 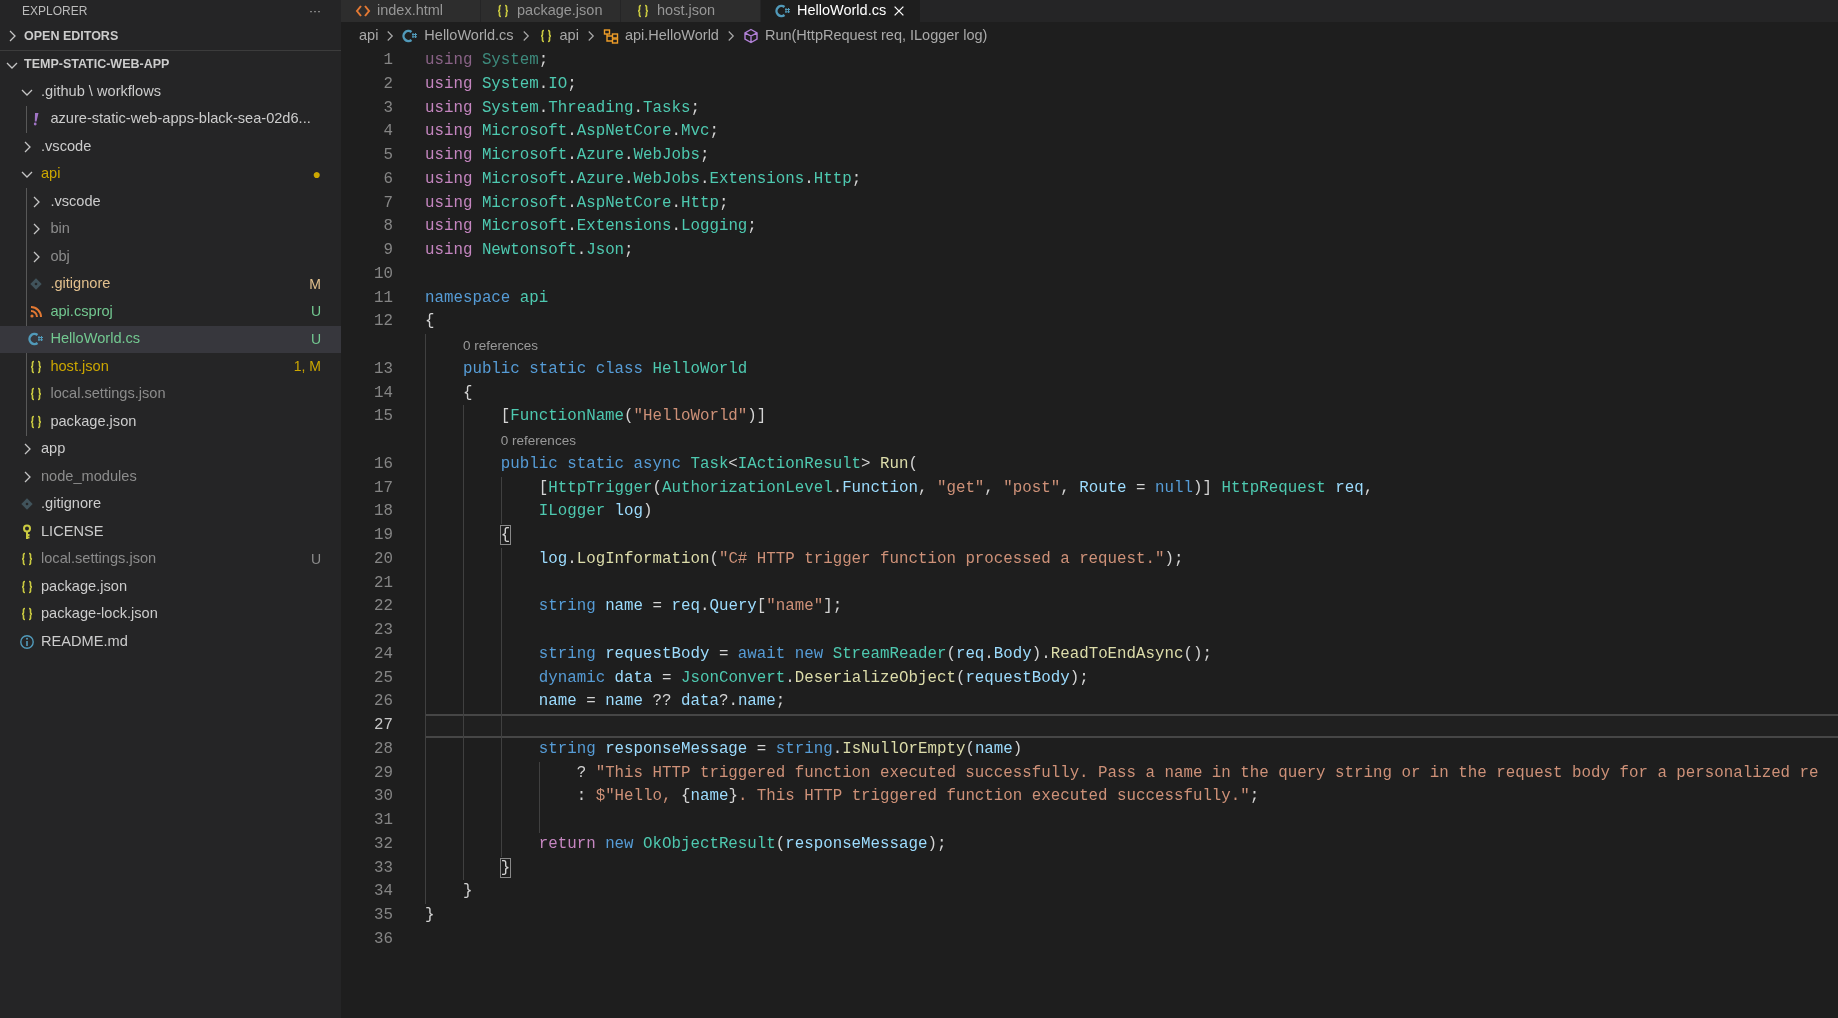 I want to click on line-number: 31, so click(x=383, y=821).